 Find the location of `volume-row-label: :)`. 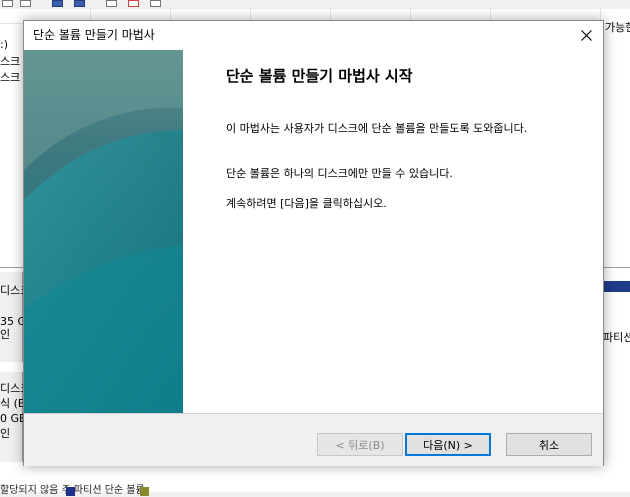

volume-row-label: :) is located at coordinates (4, 44).